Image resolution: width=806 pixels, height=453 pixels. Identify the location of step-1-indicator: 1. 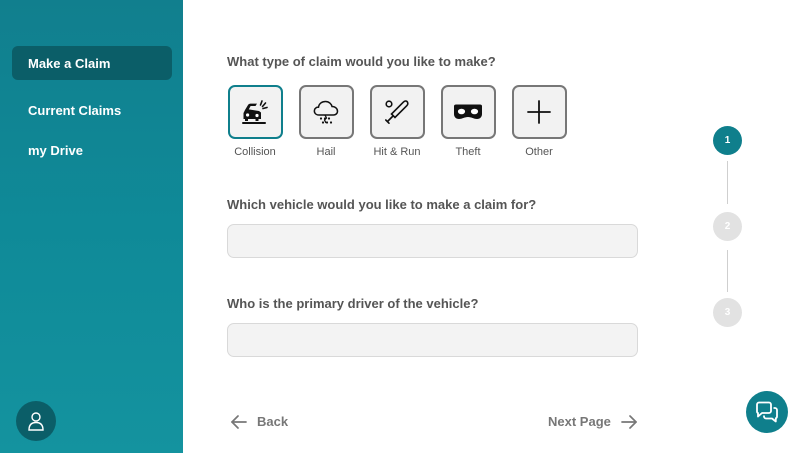
(727, 140).